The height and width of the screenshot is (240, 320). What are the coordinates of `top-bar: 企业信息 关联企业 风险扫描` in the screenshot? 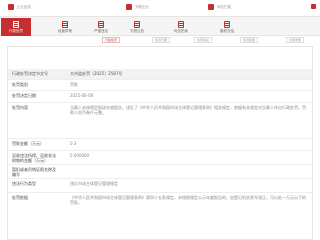 It's located at (160, 7).